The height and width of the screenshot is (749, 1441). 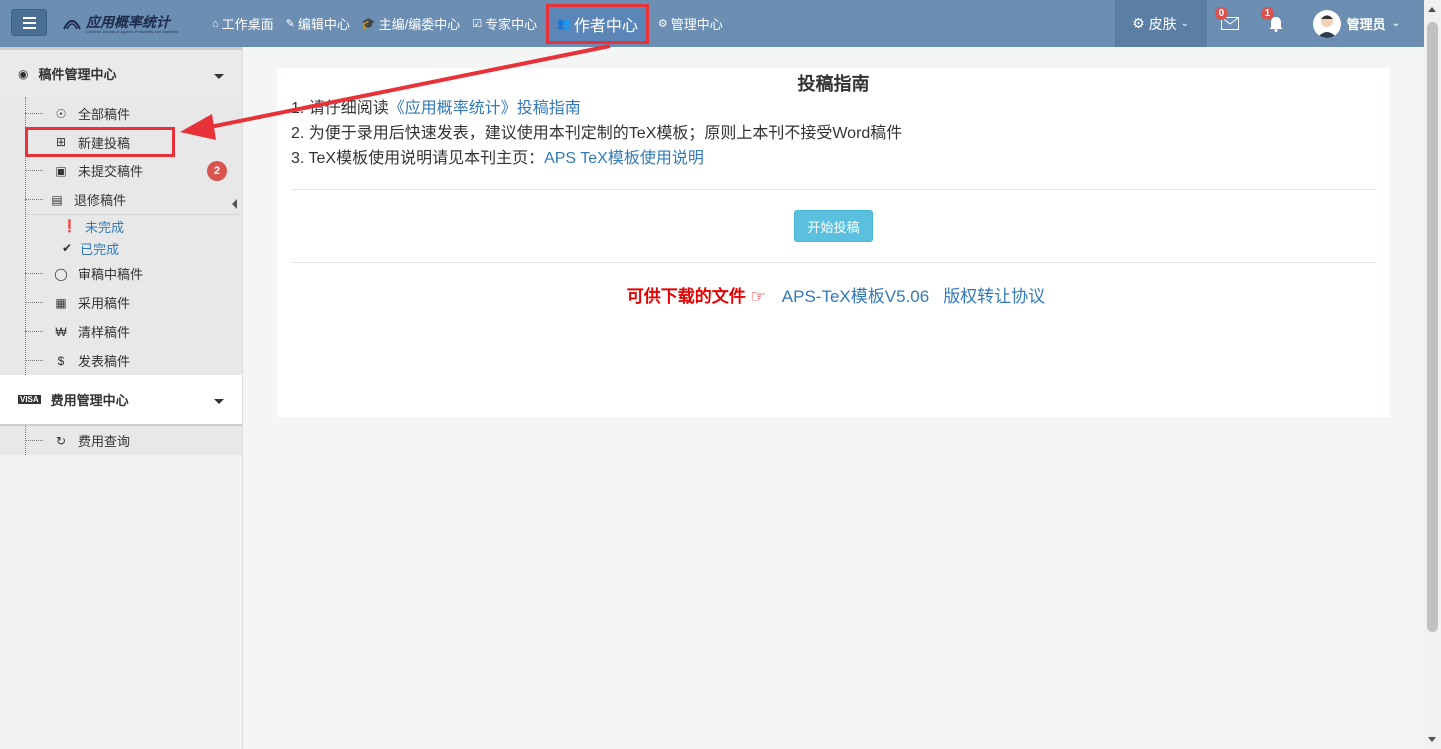 I want to click on visa-card-icon: VISA, so click(x=29, y=399).